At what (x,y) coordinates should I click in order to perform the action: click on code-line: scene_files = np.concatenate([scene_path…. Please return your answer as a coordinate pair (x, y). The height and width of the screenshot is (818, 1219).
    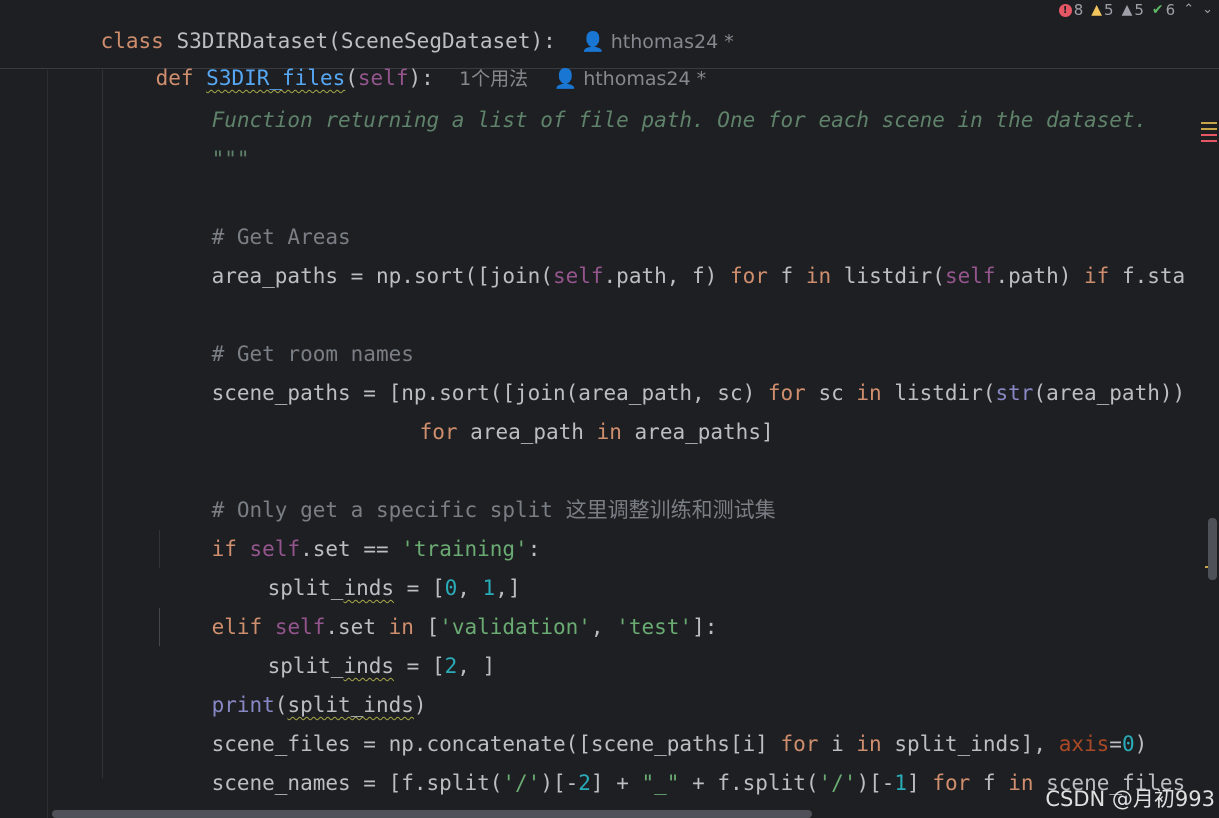
    Looking at the image, I should click on (654, 721).